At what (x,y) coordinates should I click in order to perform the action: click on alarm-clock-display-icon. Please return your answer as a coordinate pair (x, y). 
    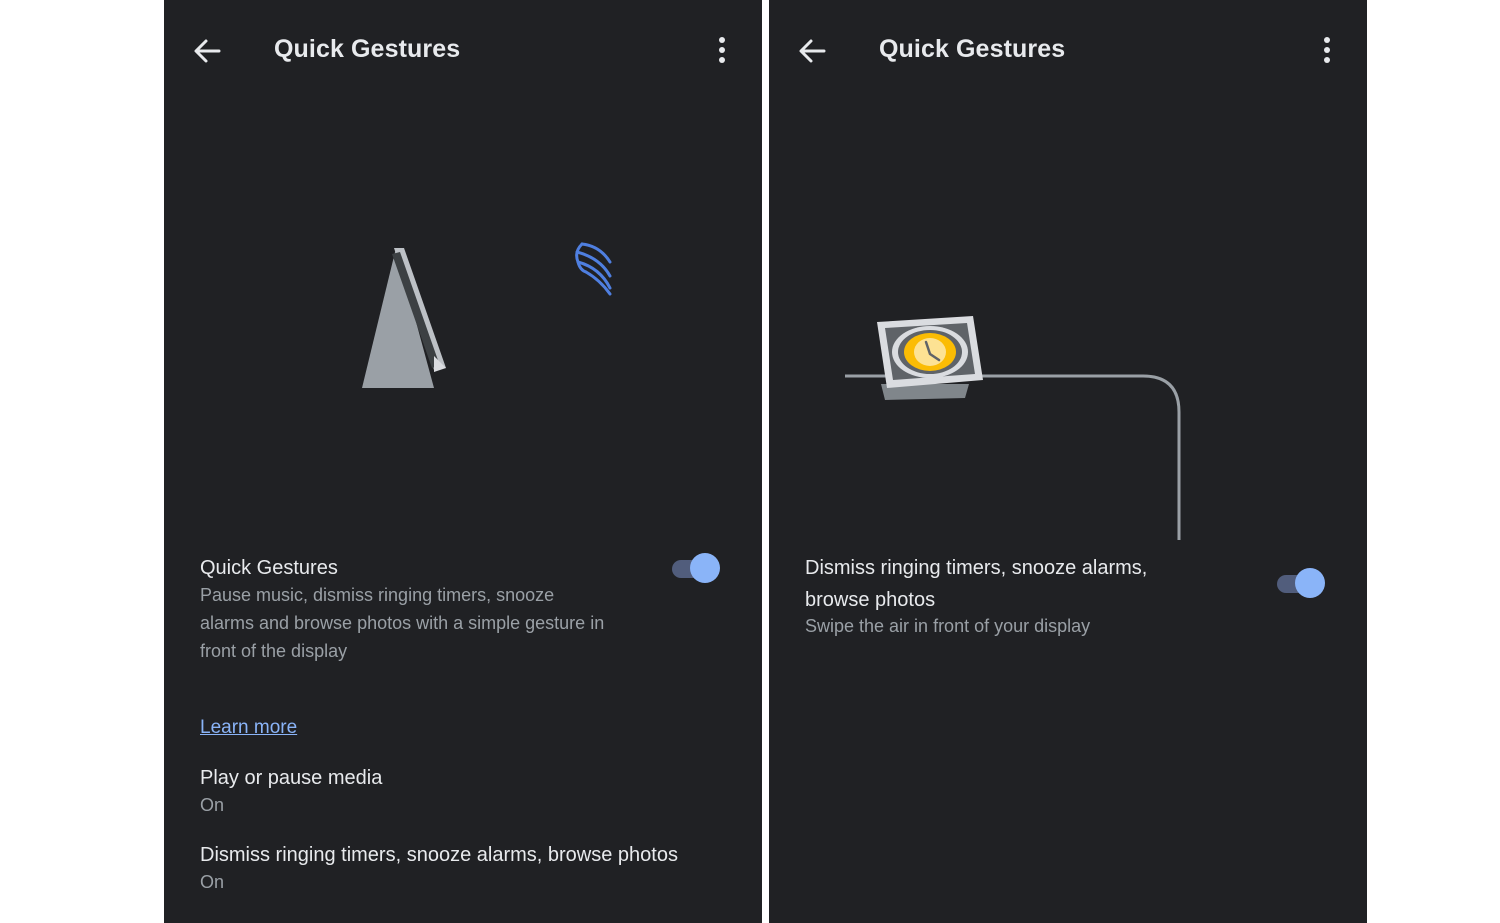
    Looking at the image, I should click on (930, 358).